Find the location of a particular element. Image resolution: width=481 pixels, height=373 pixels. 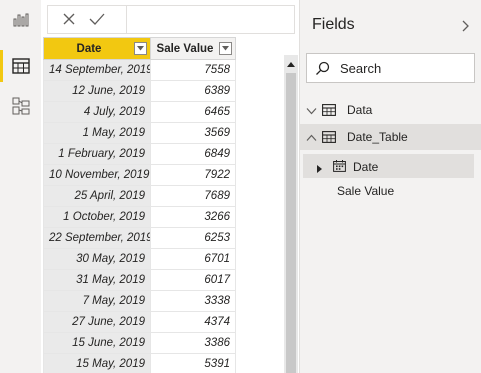

column-header-sale-value: Sale Value is located at coordinates (193, 48).